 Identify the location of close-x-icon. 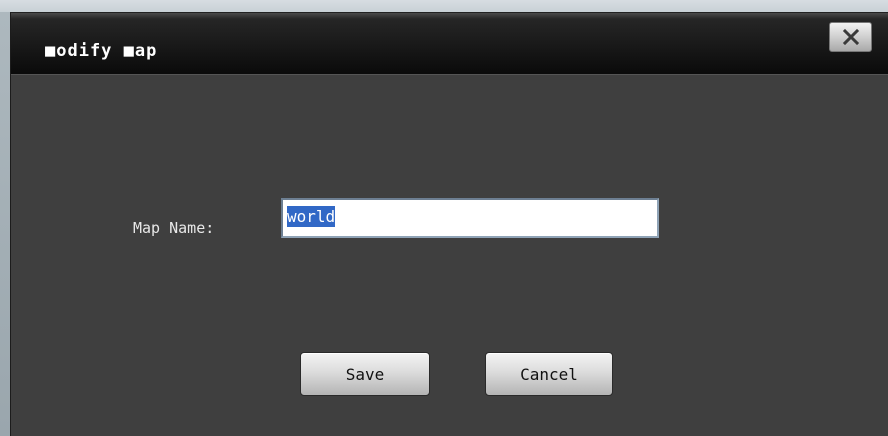
(851, 37).